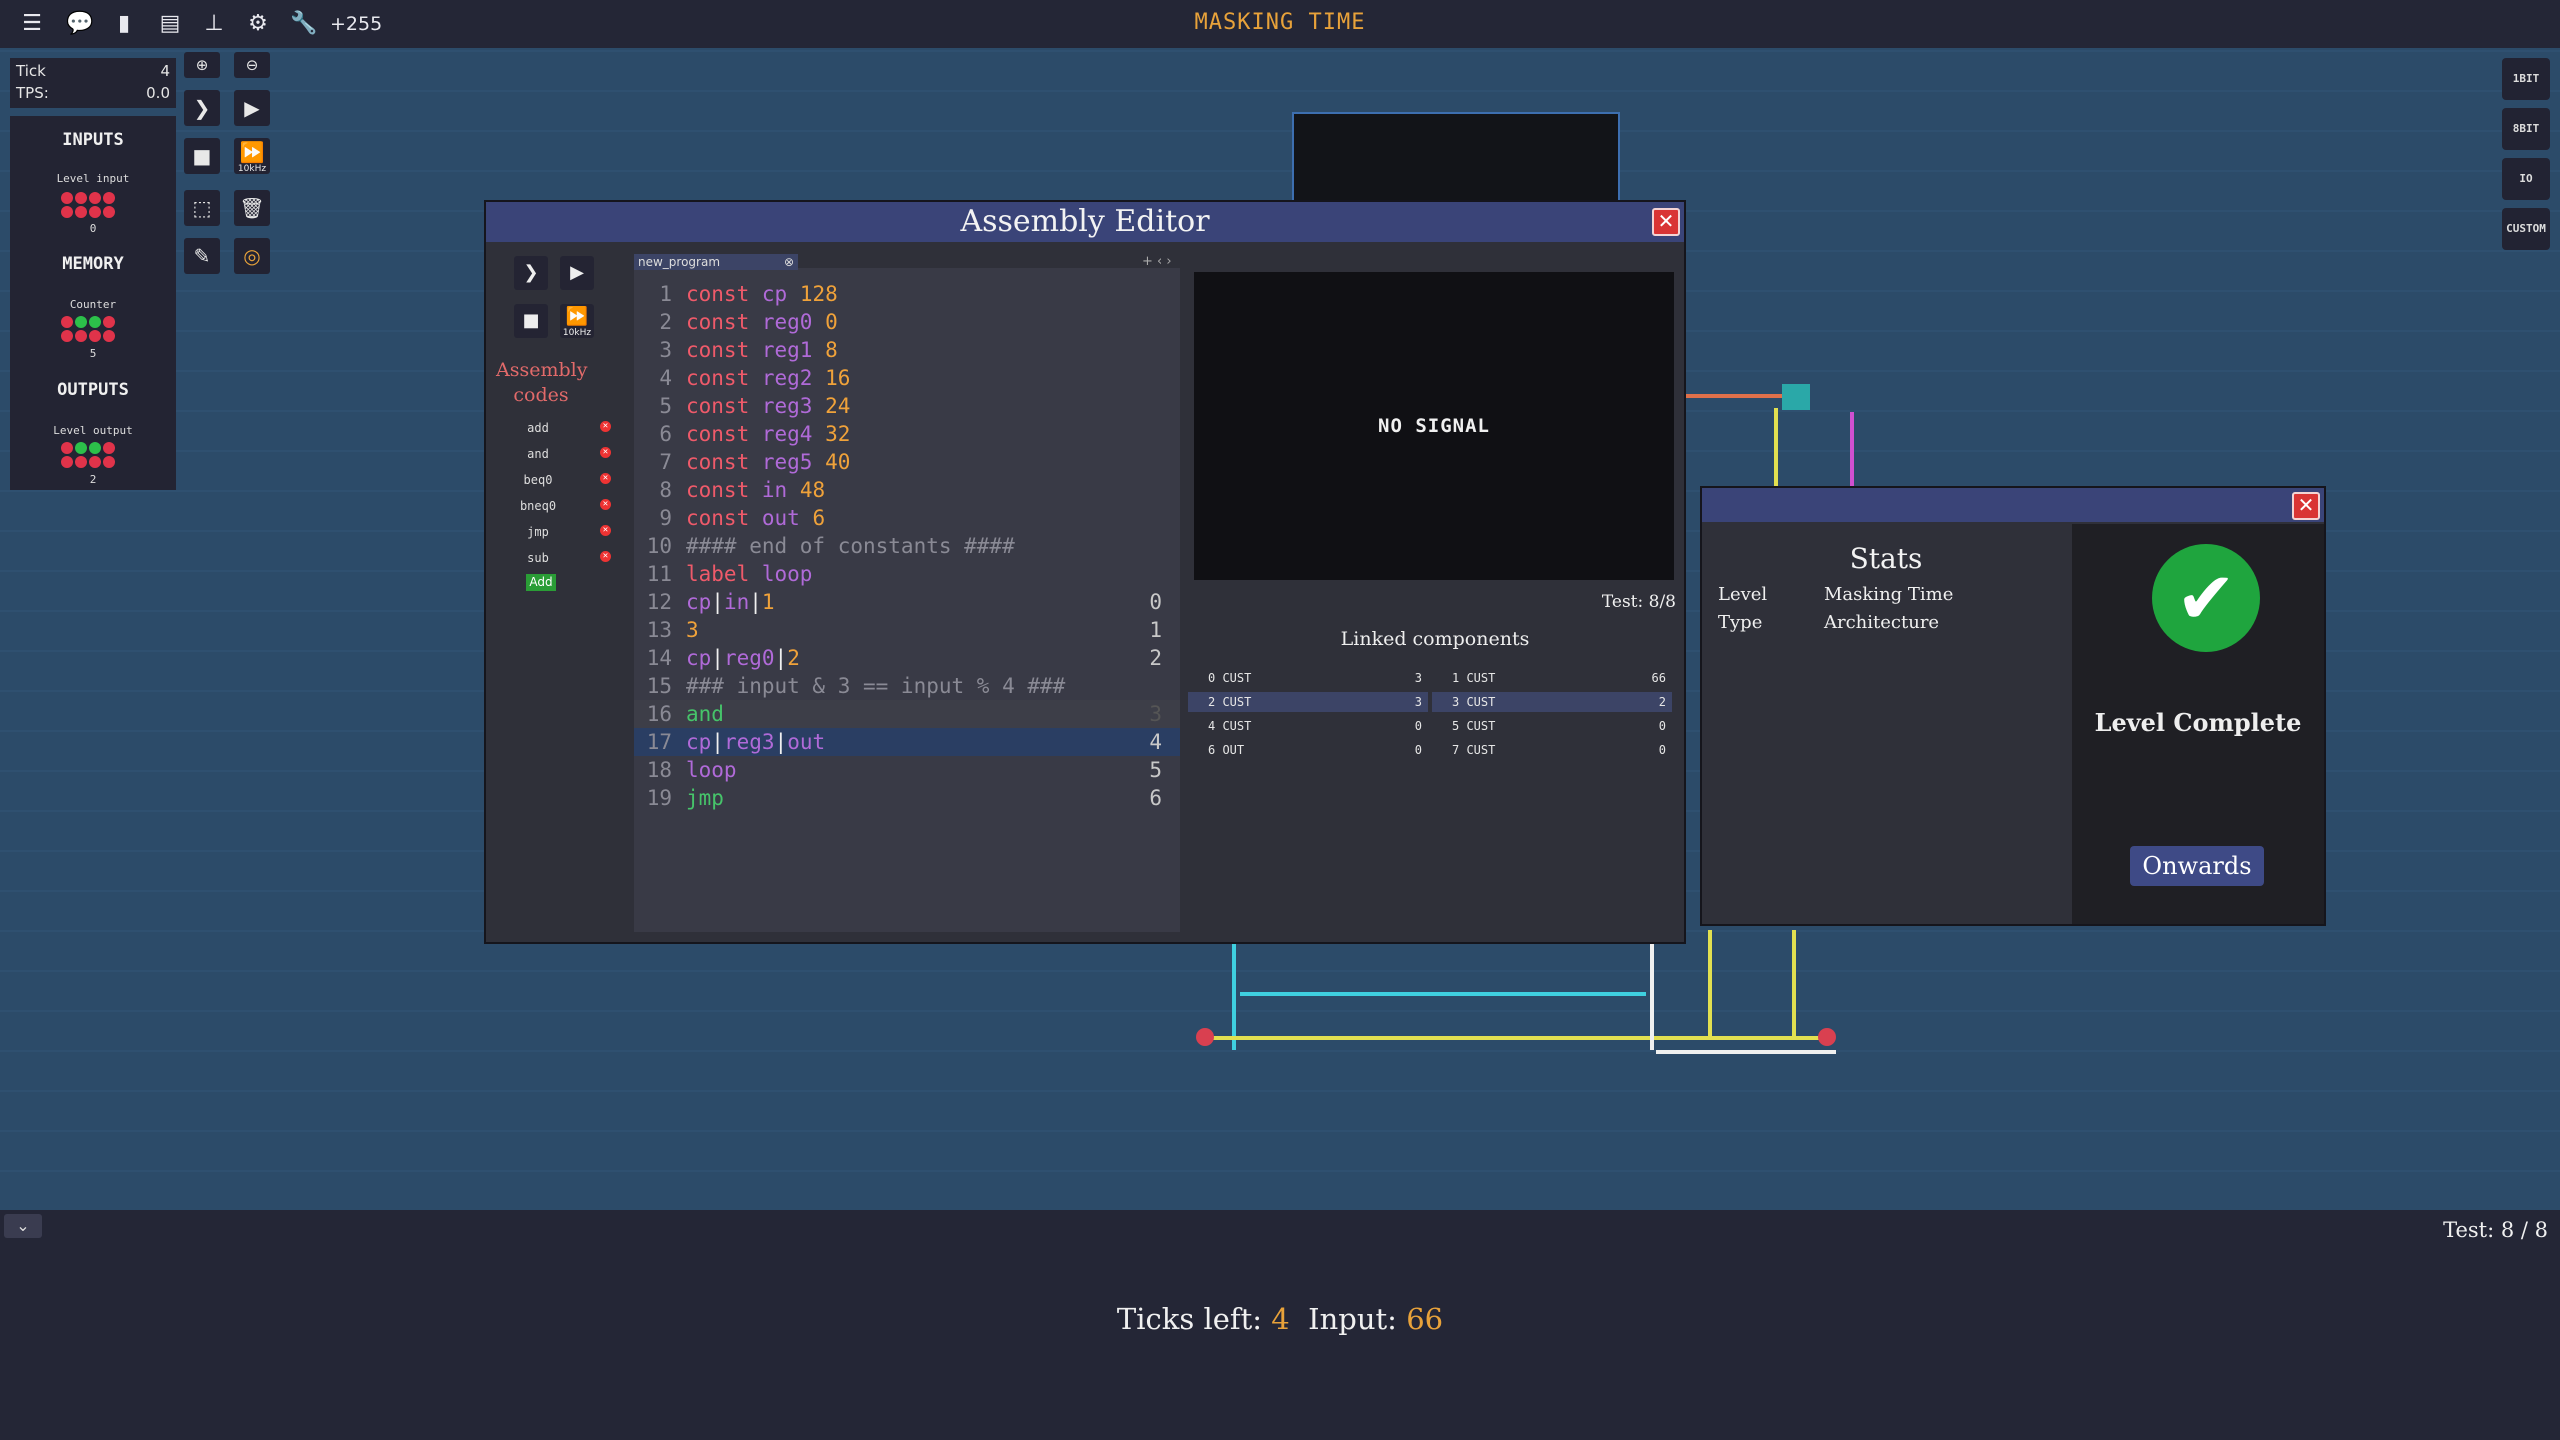  I want to click on code-line: 6 const reg4 32, so click(907, 434).